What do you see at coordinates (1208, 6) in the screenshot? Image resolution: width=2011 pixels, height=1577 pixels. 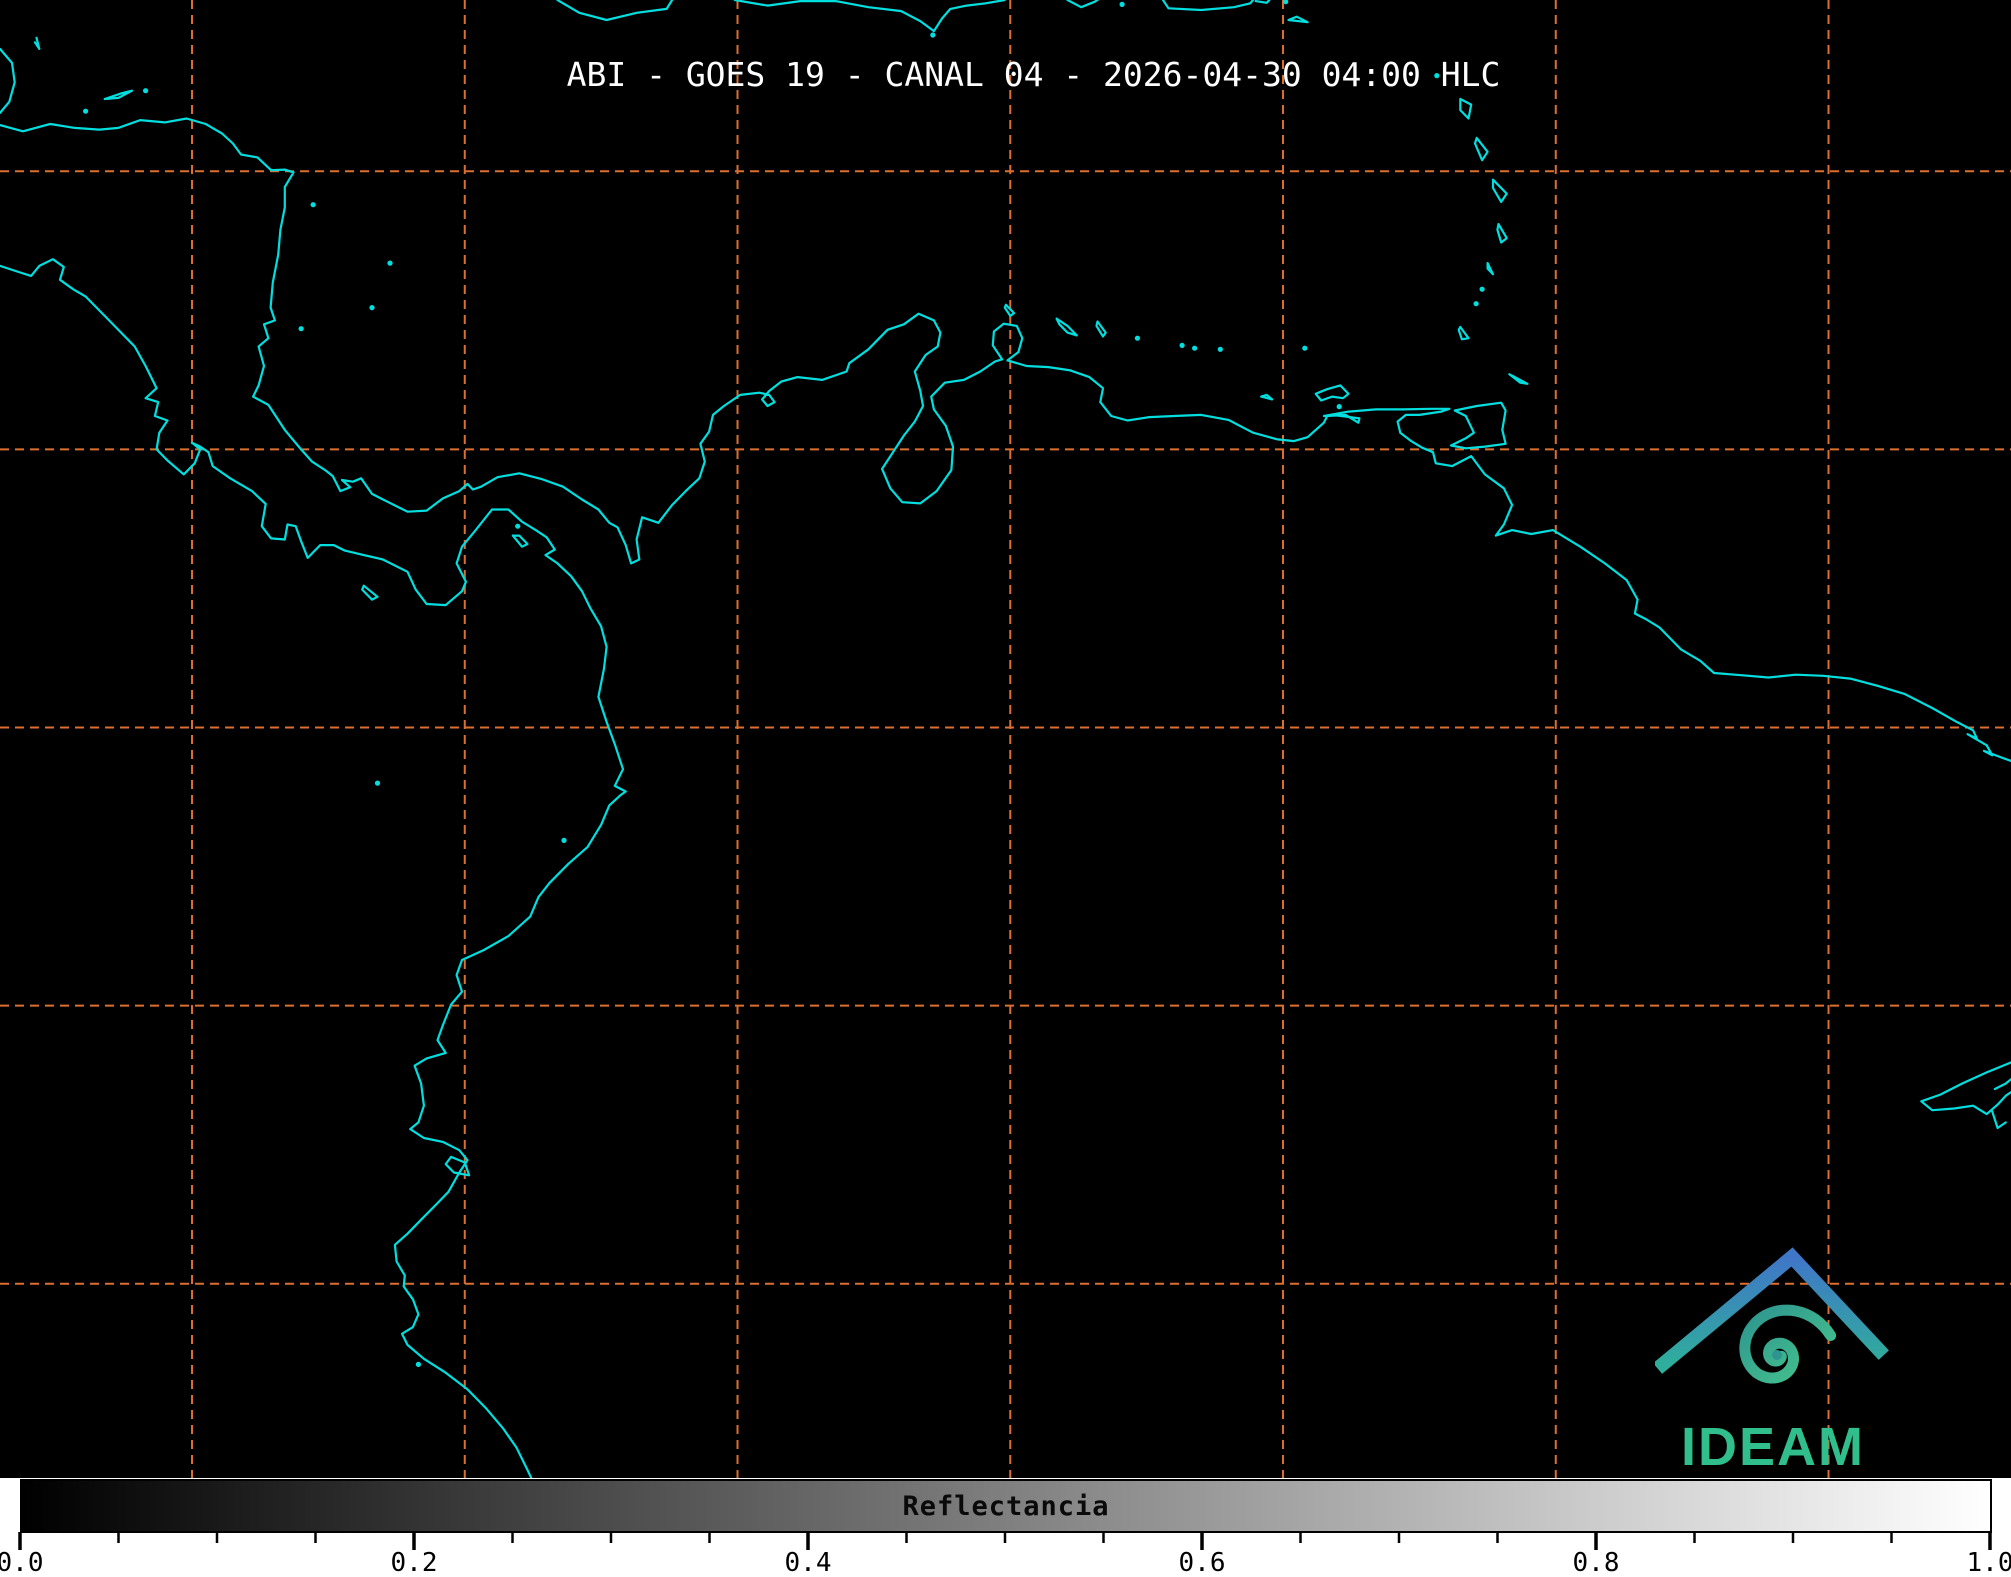 I see `coastline-puerto_rico_south` at bounding box center [1208, 6].